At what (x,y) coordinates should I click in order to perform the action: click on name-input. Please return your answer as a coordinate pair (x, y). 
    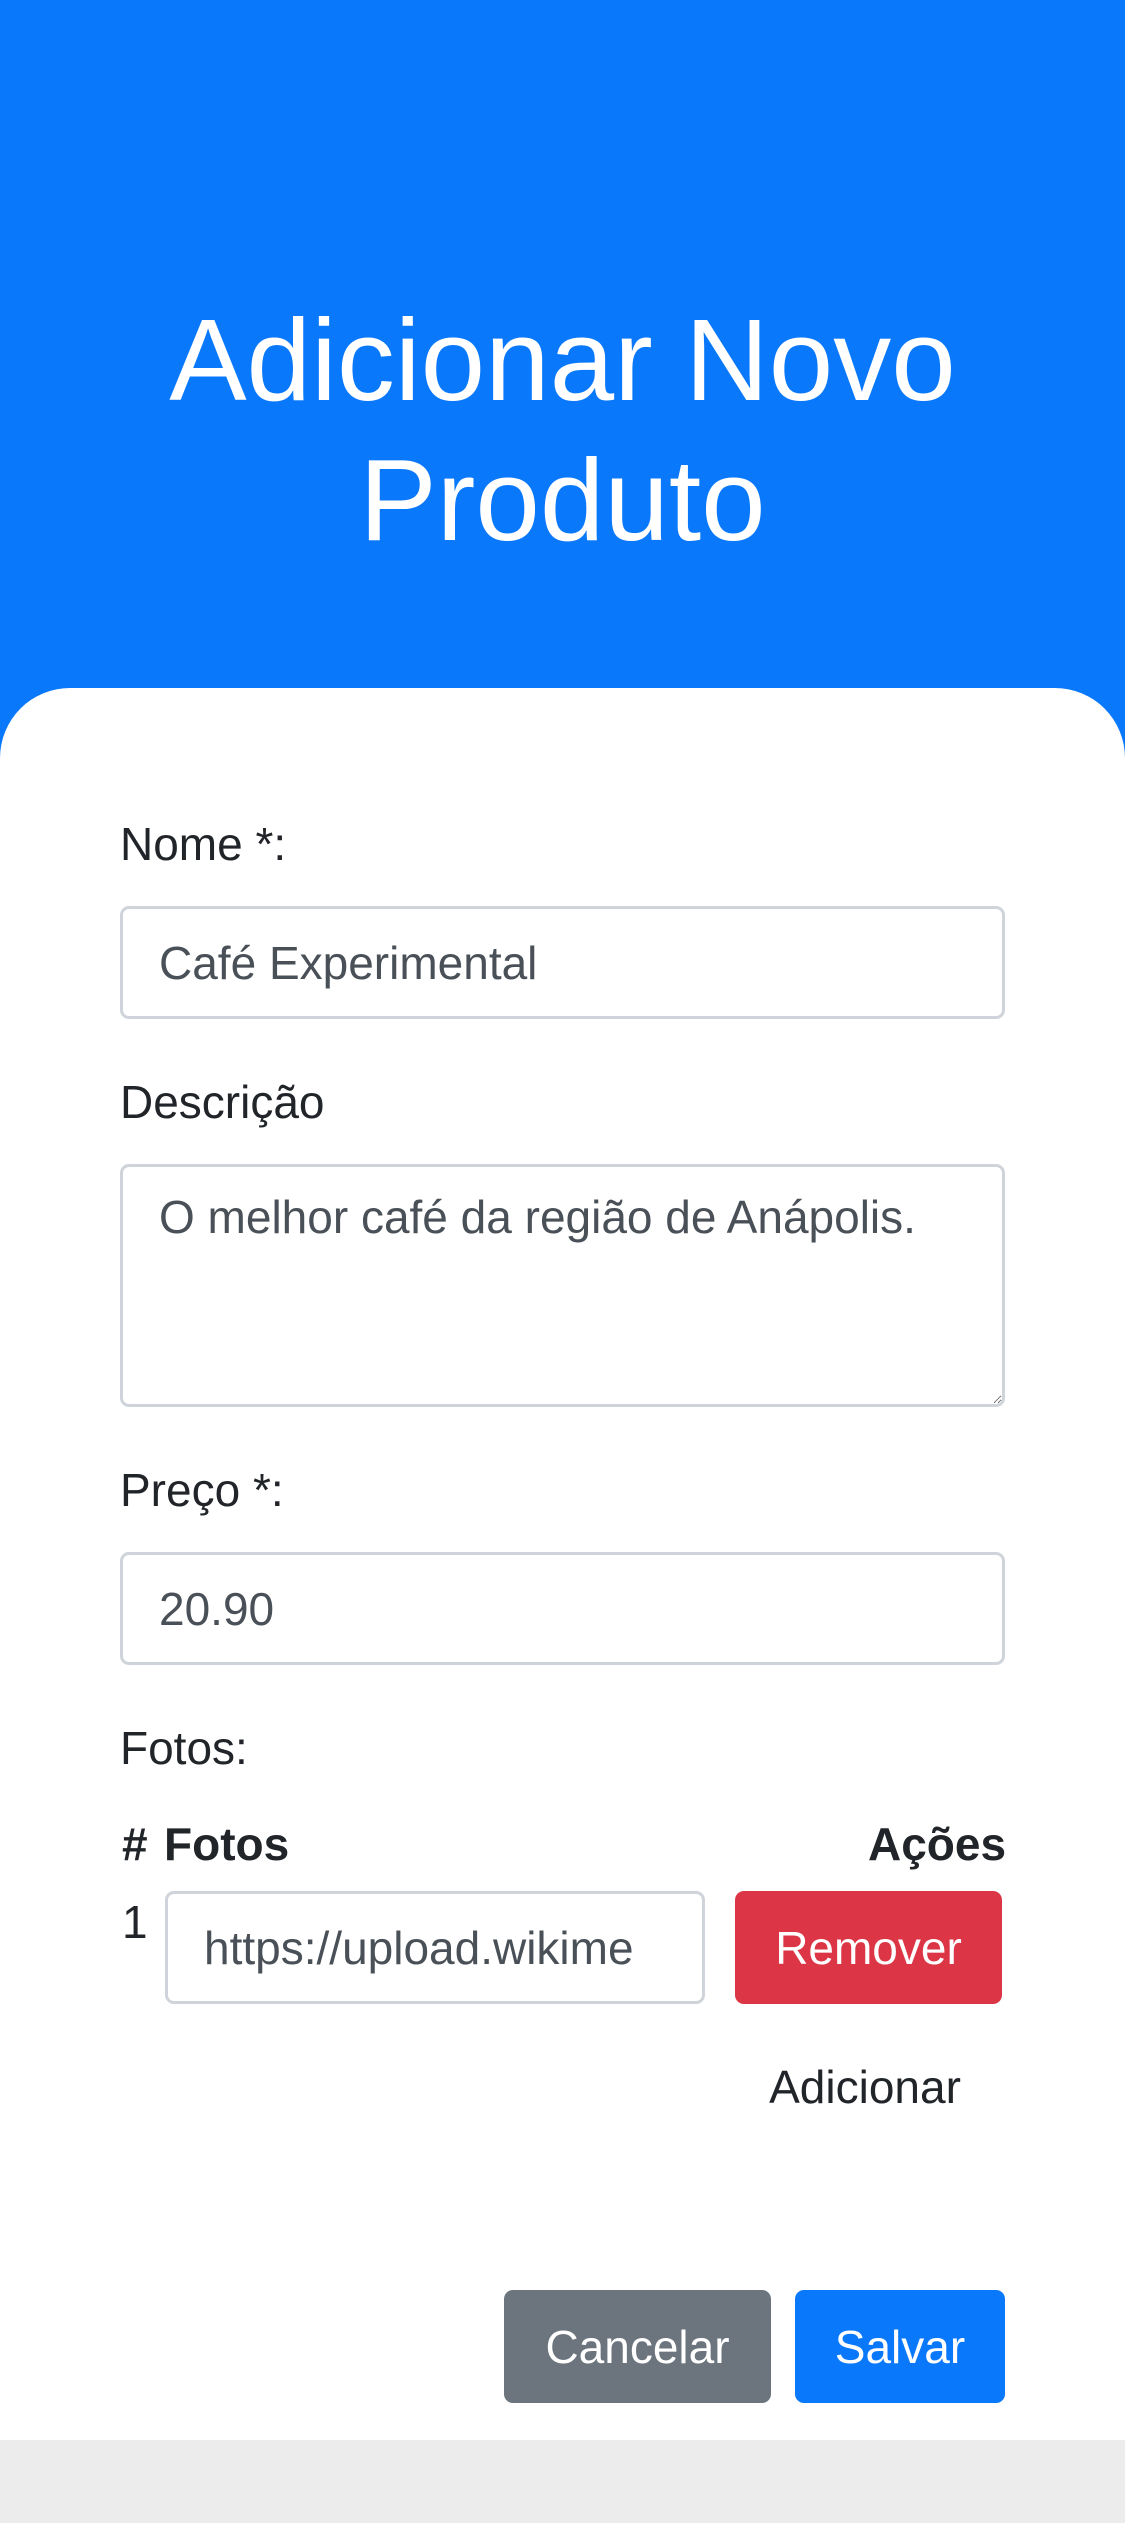
    Looking at the image, I should click on (562, 962).